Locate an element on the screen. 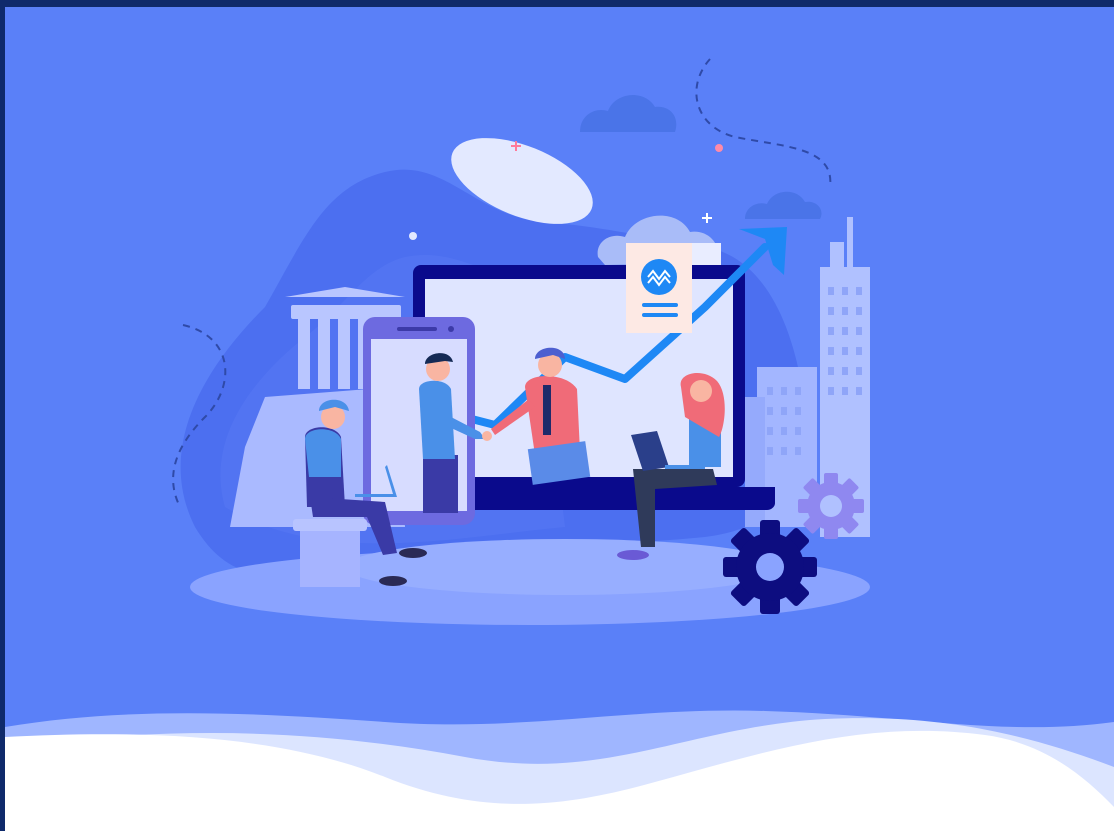  dashed-path is located at coordinates (763, 123).